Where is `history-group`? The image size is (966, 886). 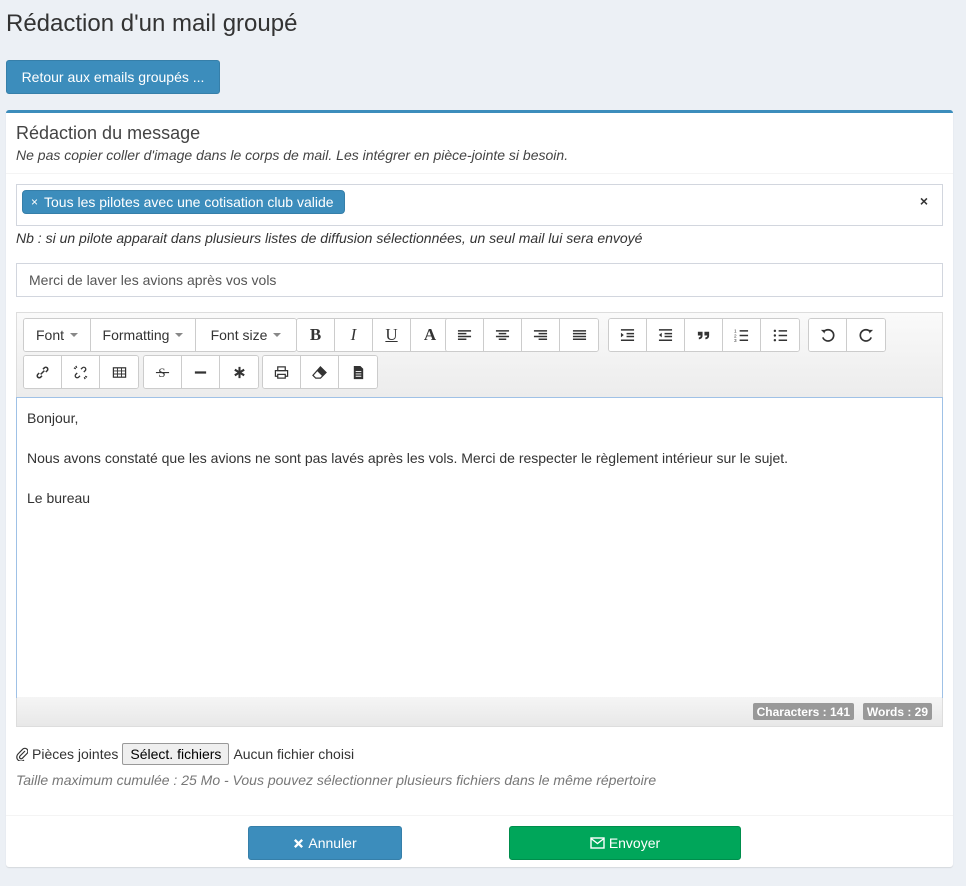
history-group is located at coordinates (847, 335).